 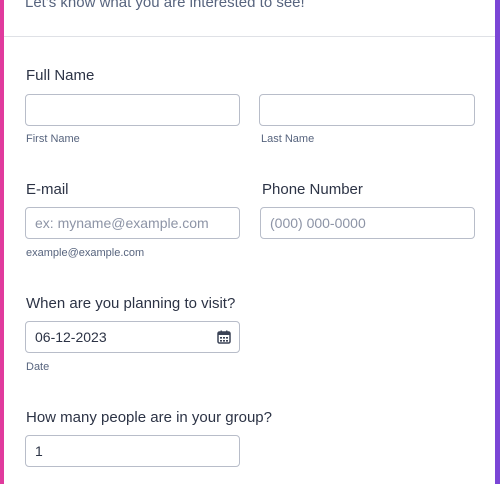 What do you see at coordinates (60, 75) in the screenshot?
I see `full-name-label: Full Name` at bounding box center [60, 75].